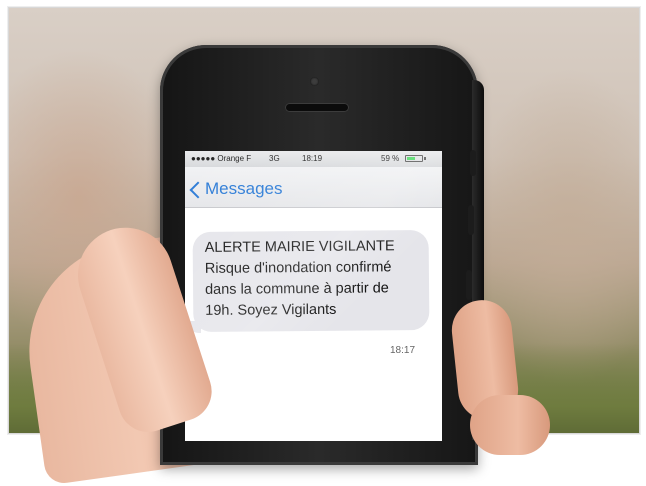 The height and width of the screenshot is (486, 646). Describe the element at coordinates (425, 158) in the screenshot. I see `battery-tip` at that location.